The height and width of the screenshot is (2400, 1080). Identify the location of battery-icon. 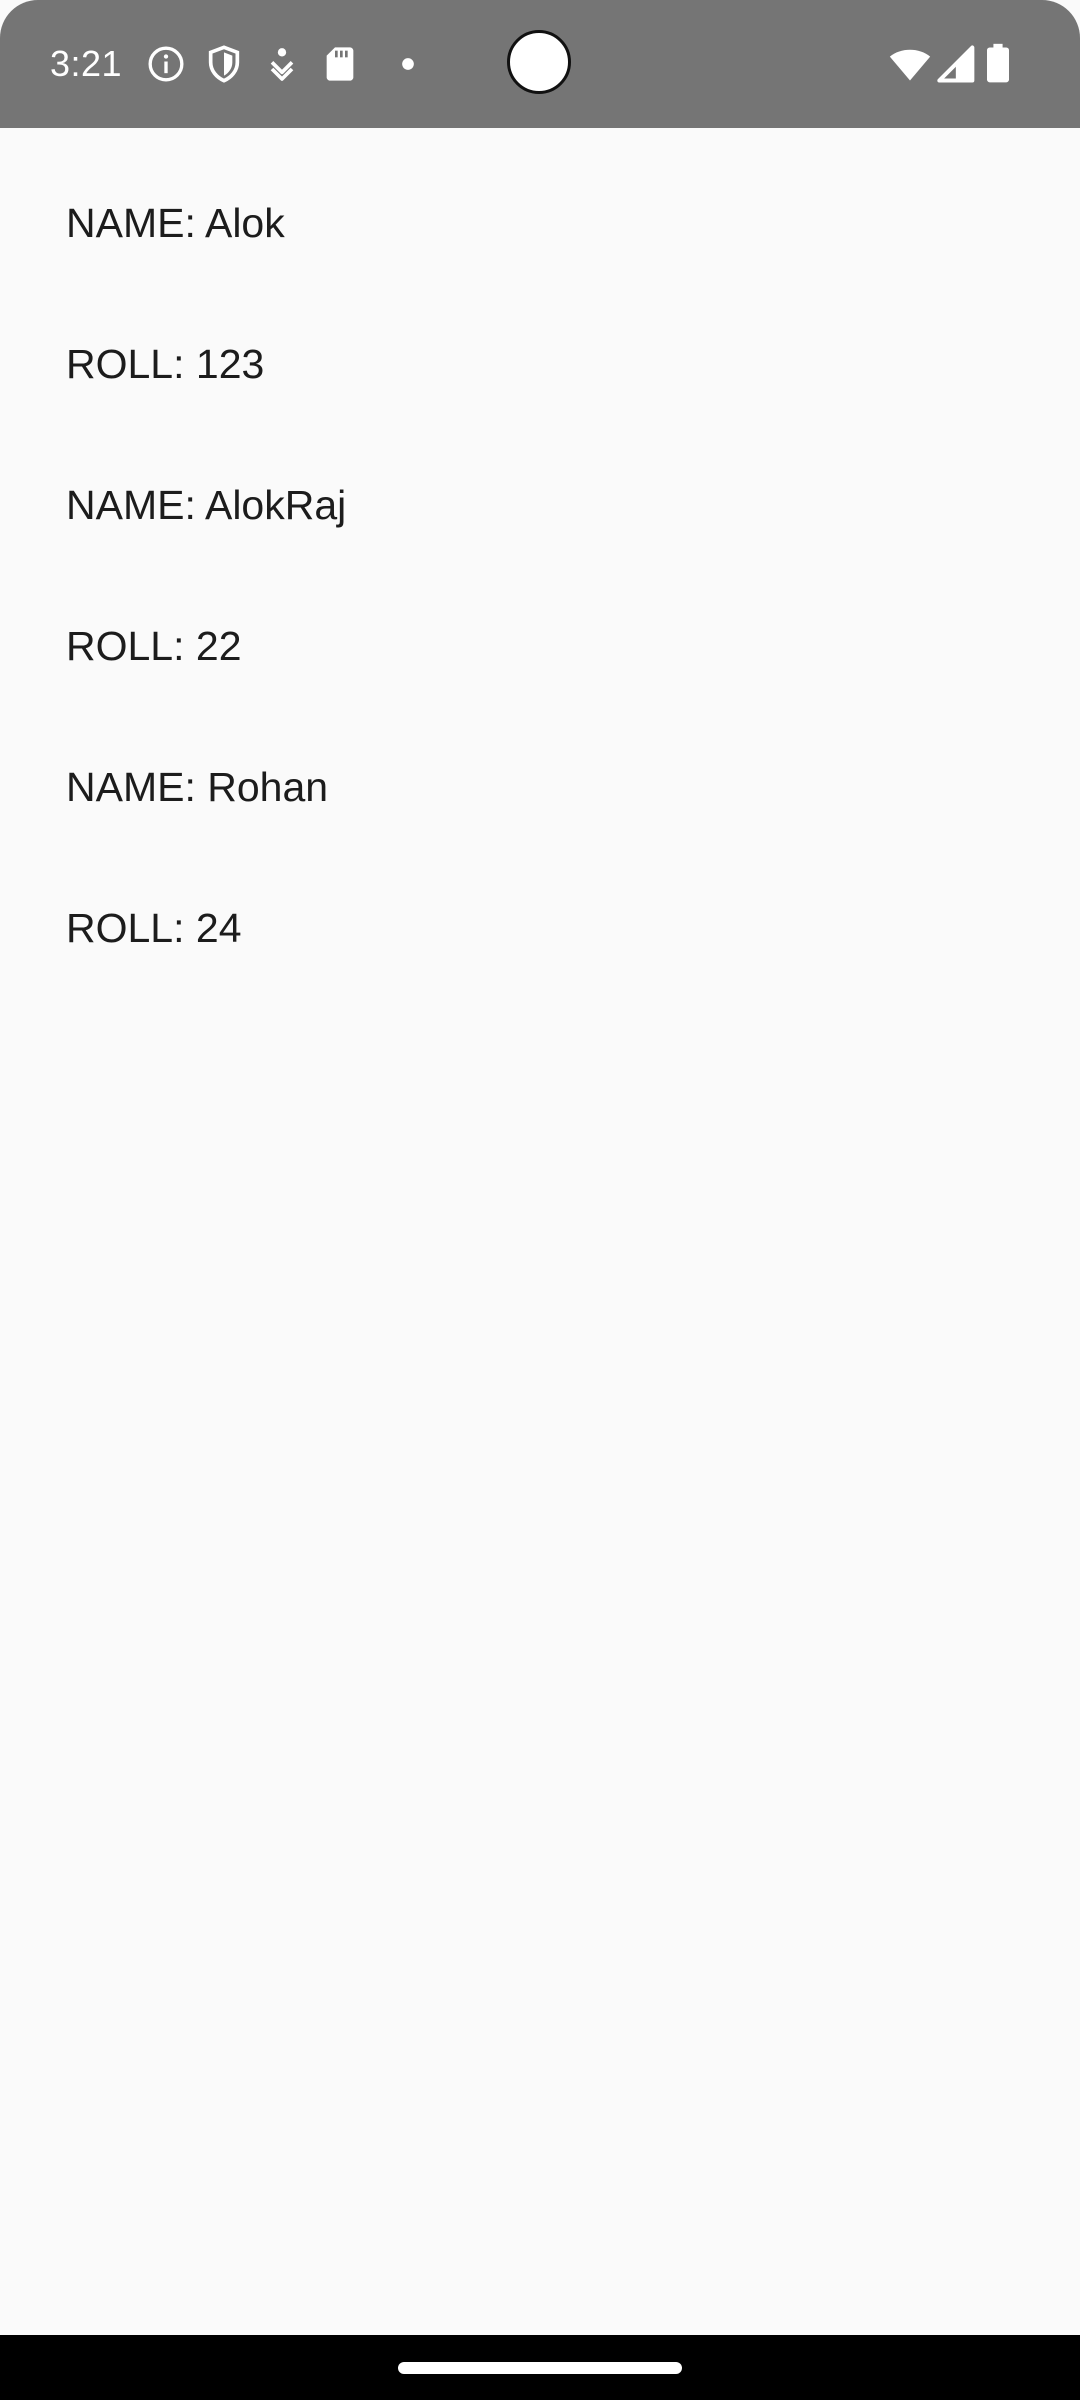
(998, 63).